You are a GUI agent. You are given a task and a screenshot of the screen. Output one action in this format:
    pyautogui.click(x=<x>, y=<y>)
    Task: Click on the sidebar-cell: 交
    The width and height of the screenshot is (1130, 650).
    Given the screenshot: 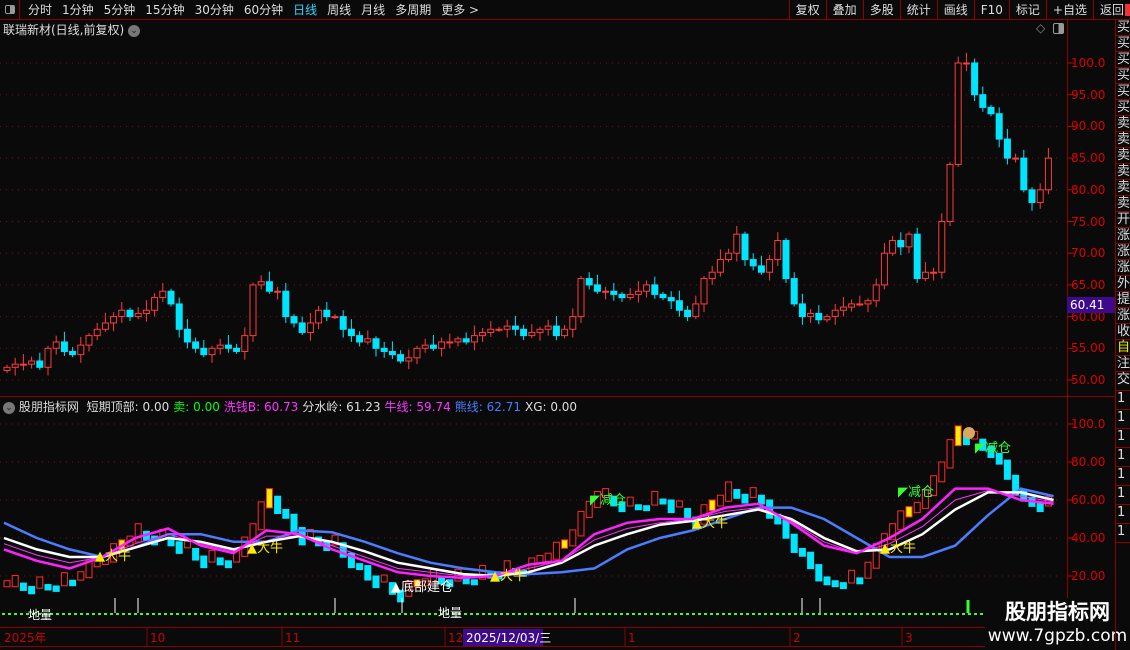 What is the action you would take?
    pyautogui.click(x=1123, y=381)
    